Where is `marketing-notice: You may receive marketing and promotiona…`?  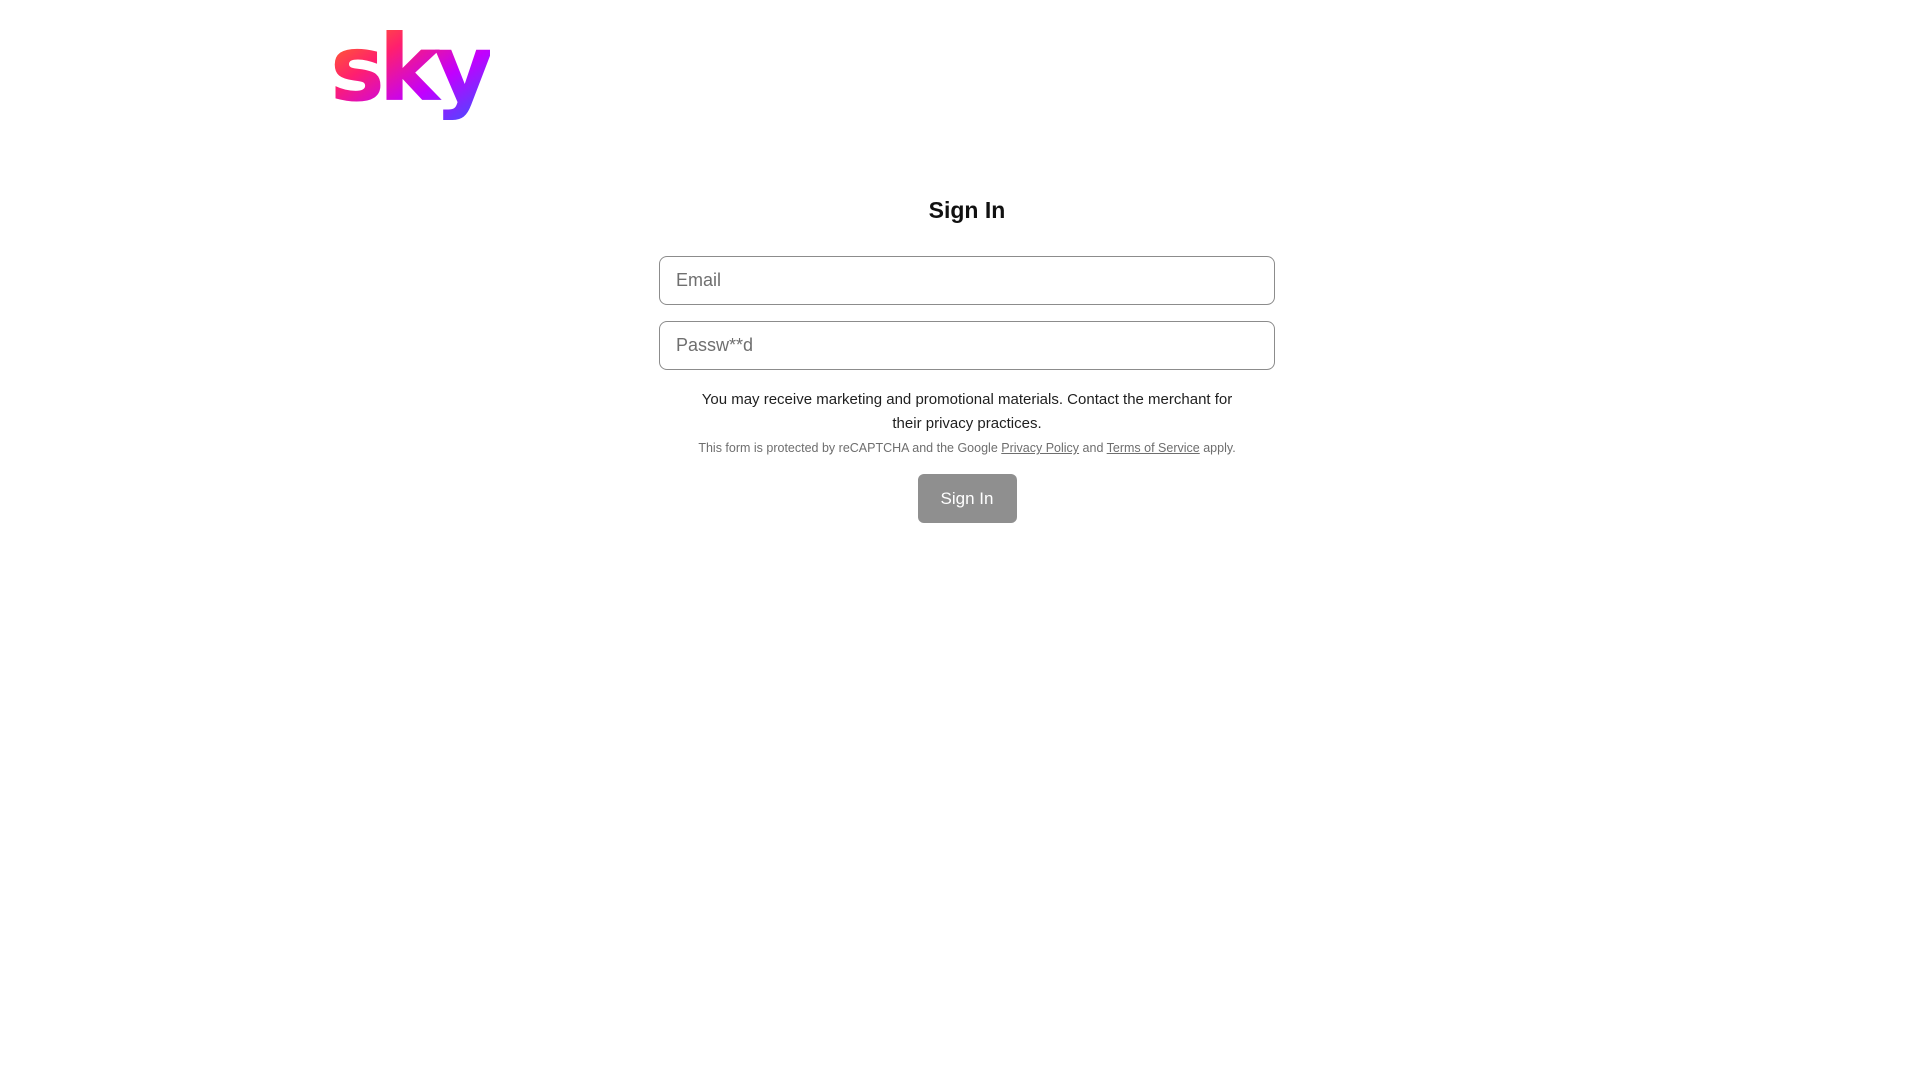 marketing-notice: You may receive marketing and promotiona… is located at coordinates (967, 411).